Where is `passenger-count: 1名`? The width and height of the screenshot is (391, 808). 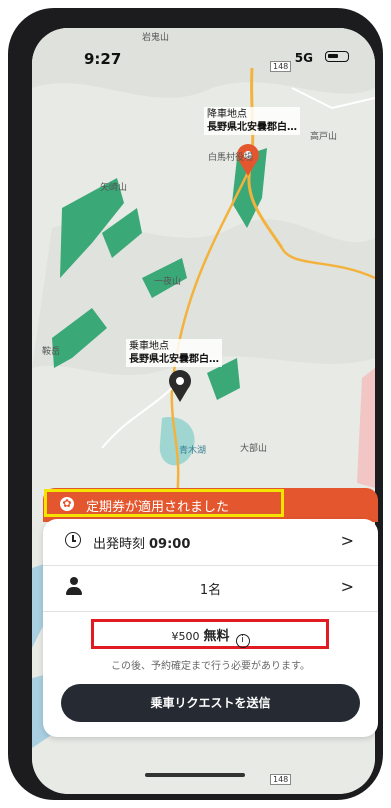 passenger-count: 1名 is located at coordinates (210, 590).